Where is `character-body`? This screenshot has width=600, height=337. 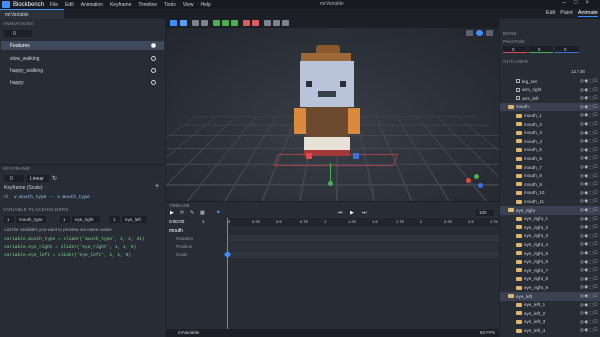
character-body is located at coordinates (327, 122).